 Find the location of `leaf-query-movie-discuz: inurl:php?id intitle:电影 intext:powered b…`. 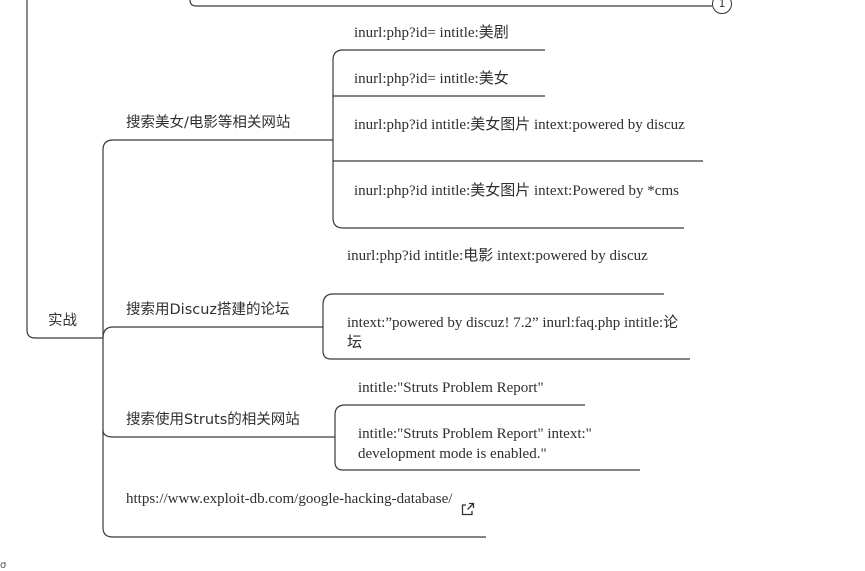

leaf-query-movie-discuz: inurl:php?id intitle:电影 intext:powered b… is located at coordinates (504, 256).